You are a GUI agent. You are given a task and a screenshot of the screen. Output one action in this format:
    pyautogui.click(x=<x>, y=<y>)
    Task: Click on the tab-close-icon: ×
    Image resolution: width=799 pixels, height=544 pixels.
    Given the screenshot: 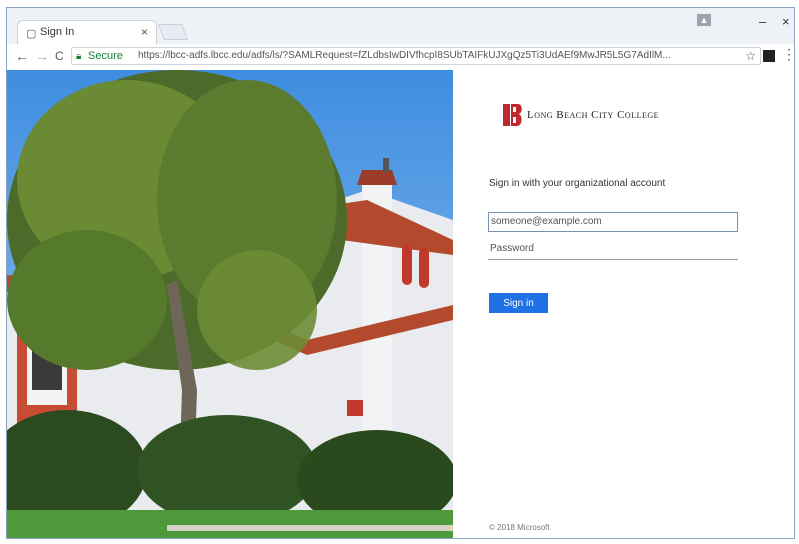 What is the action you would take?
    pyautogui.click(x=144, y=32)
    